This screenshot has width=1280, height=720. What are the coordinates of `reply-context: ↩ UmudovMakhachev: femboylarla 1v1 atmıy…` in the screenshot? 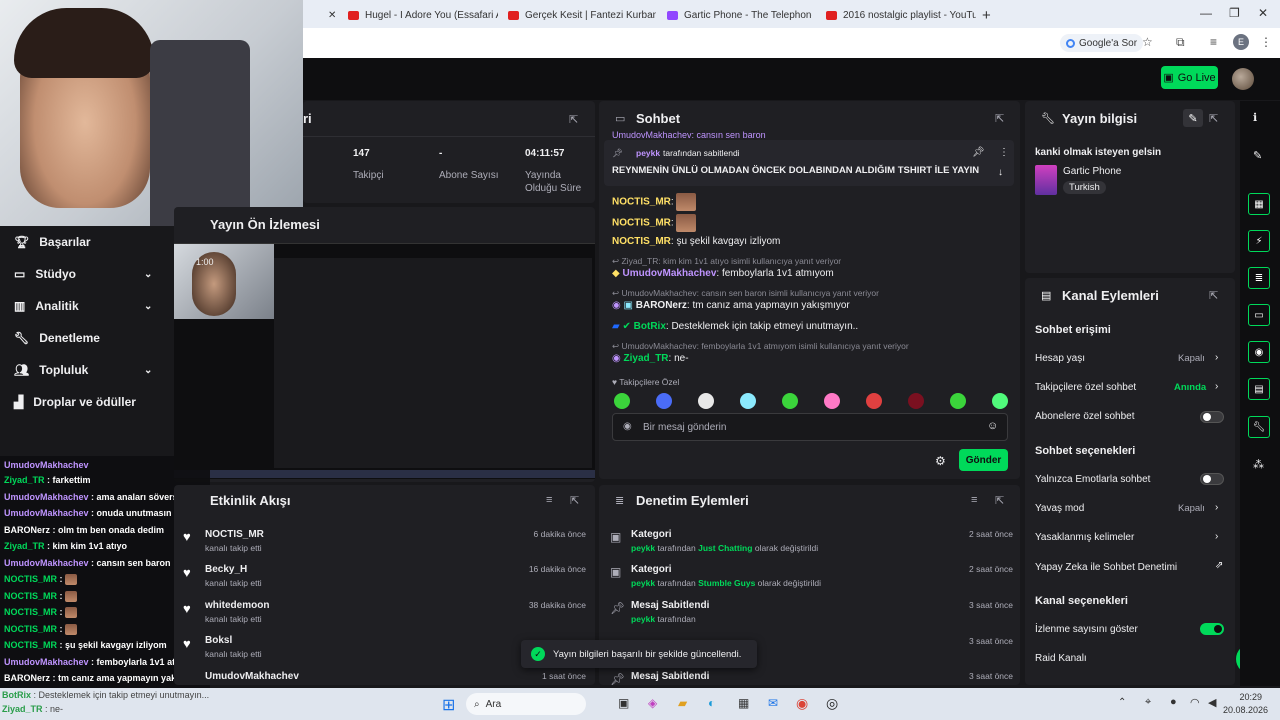 It's located at (760, 346).